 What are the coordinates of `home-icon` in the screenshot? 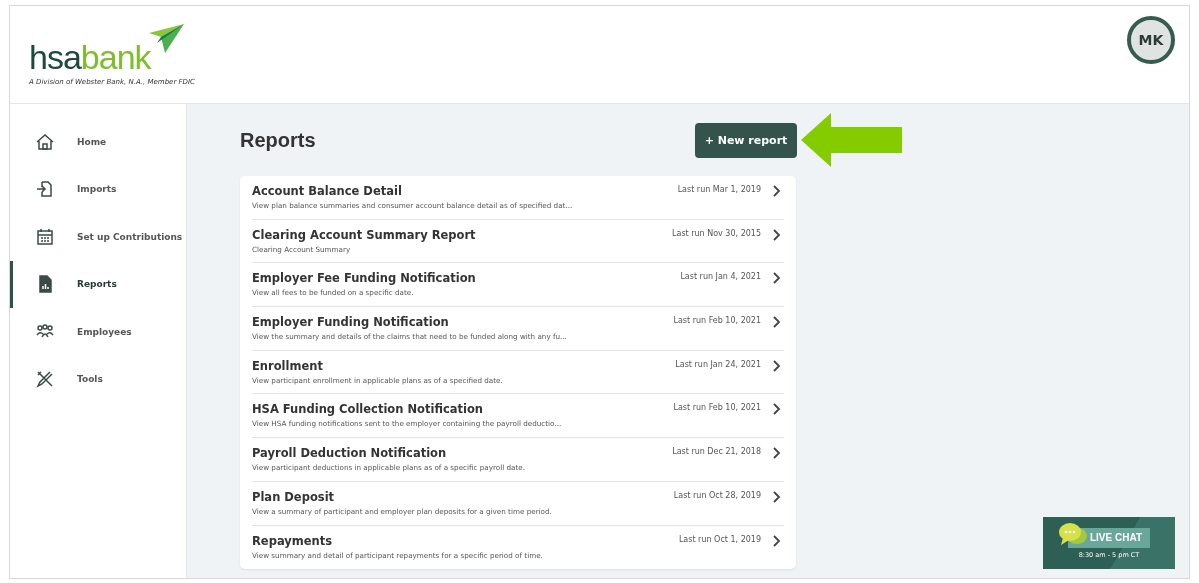 It's located at (45, 141).